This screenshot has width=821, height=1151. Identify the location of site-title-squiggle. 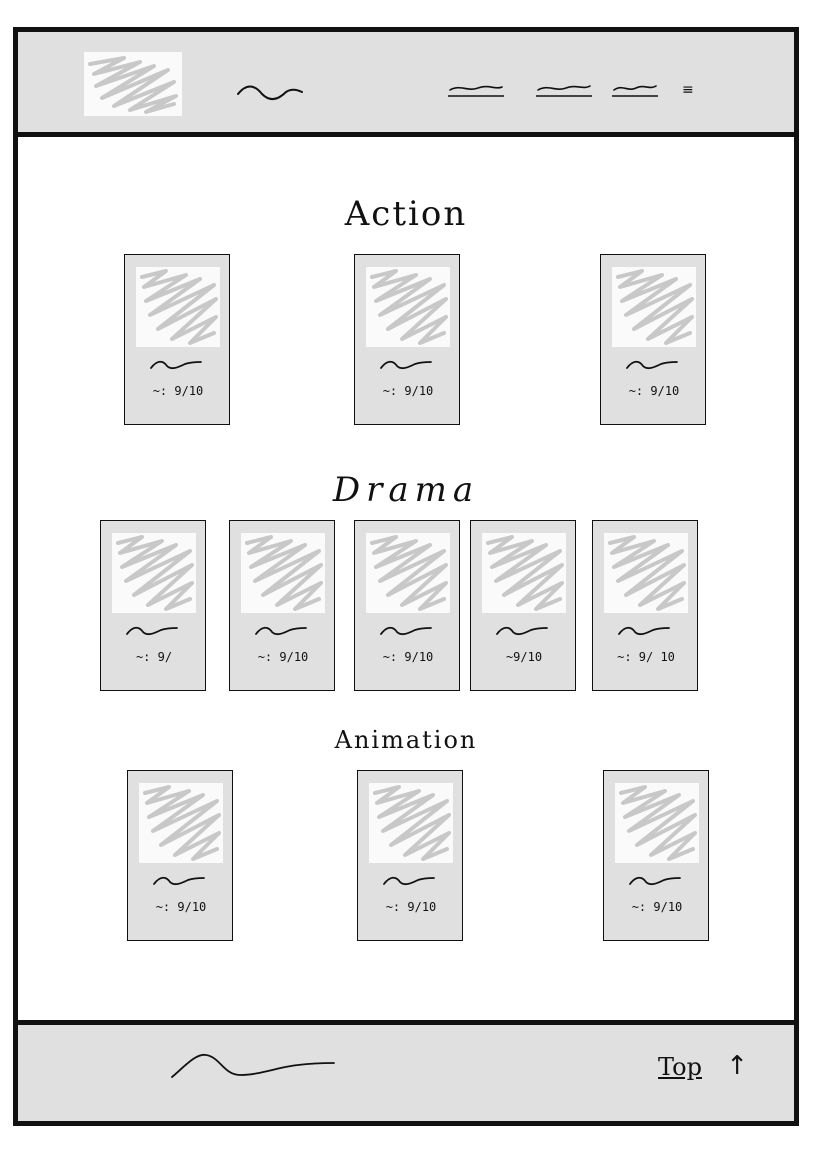
(270, 92).